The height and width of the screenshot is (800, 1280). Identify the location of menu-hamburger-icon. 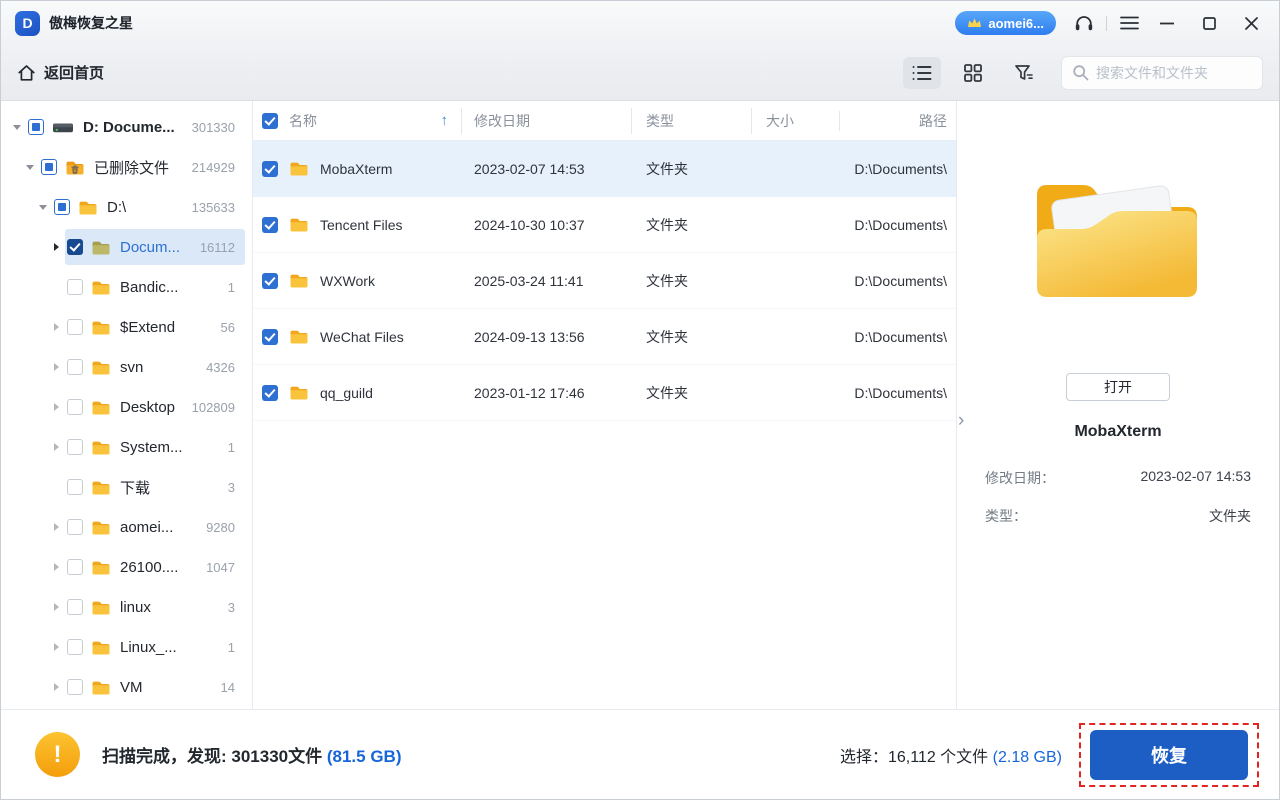
(1129, 23).